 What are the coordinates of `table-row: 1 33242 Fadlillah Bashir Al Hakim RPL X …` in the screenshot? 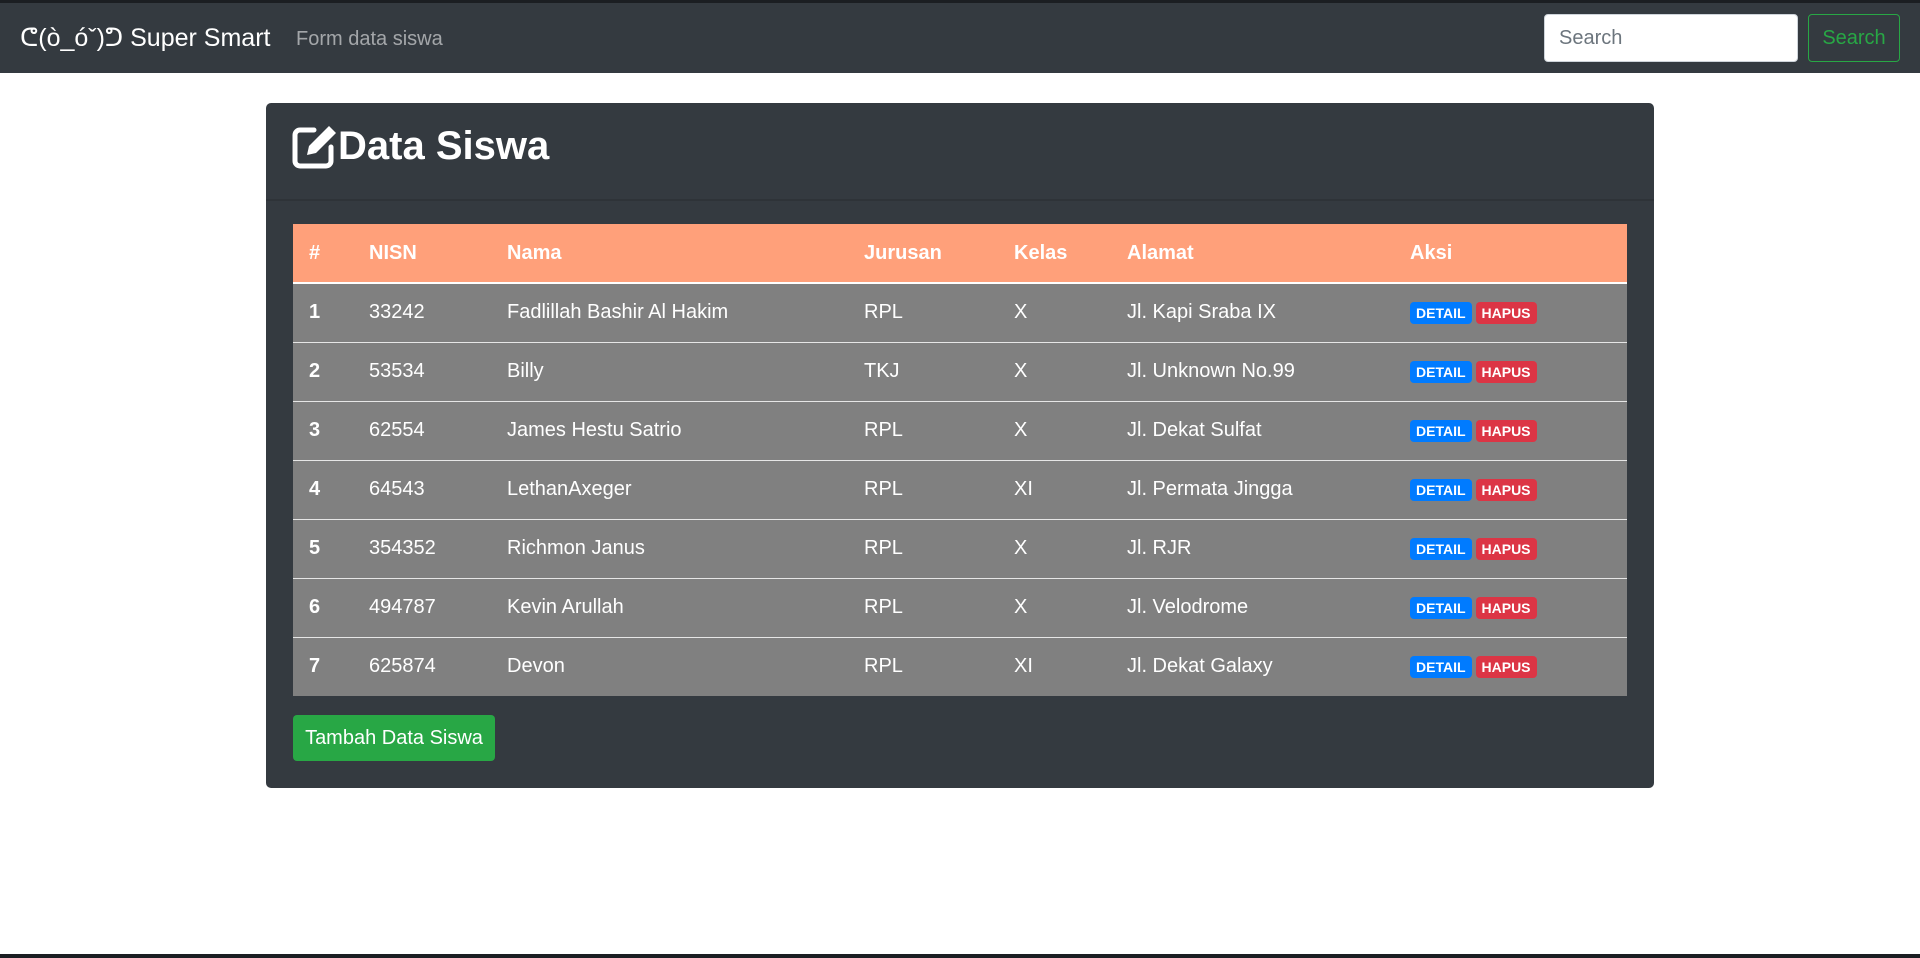 It's located at (960, 312).